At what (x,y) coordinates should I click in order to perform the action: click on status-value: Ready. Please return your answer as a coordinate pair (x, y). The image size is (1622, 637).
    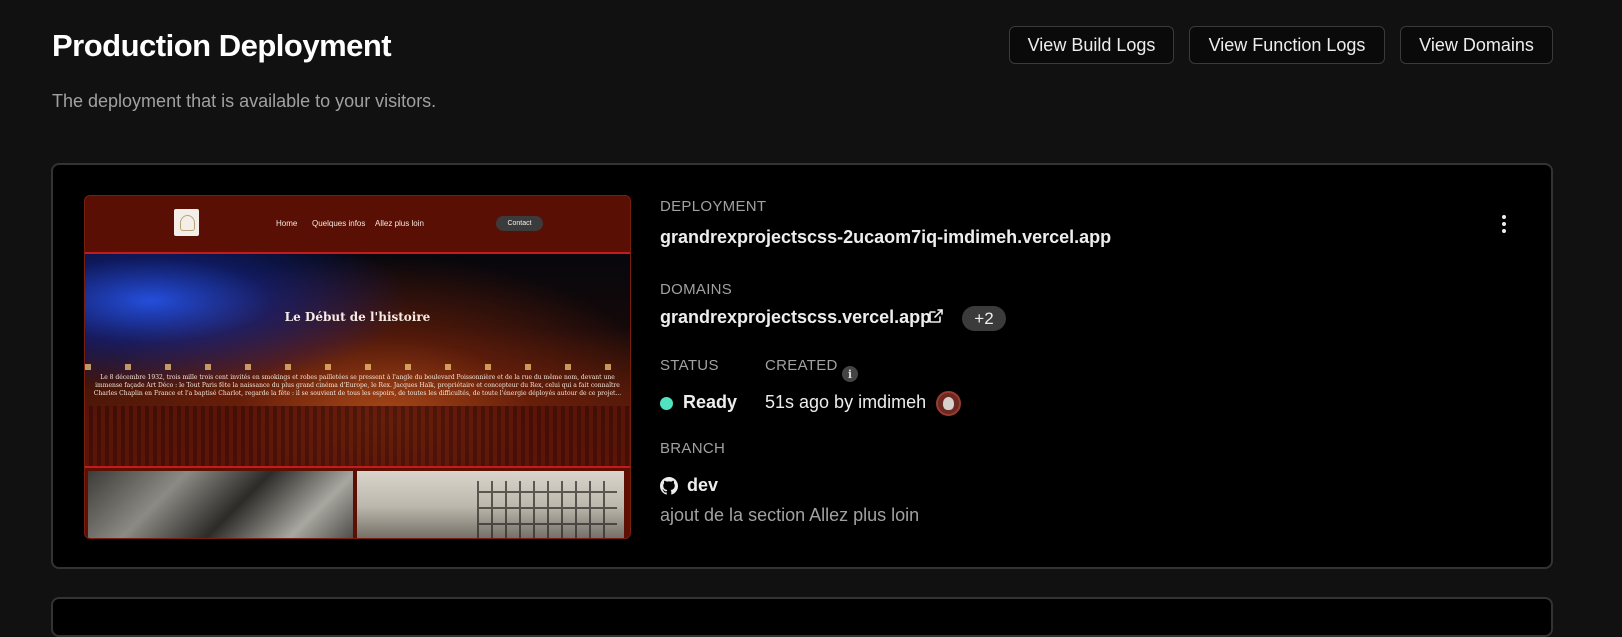
    Looking at the image, I should click on (710, 402).